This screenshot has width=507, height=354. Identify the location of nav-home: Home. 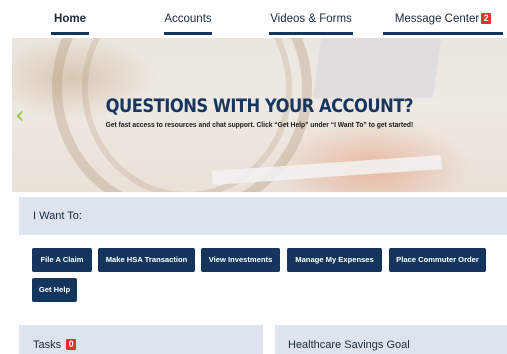
(70, 24).